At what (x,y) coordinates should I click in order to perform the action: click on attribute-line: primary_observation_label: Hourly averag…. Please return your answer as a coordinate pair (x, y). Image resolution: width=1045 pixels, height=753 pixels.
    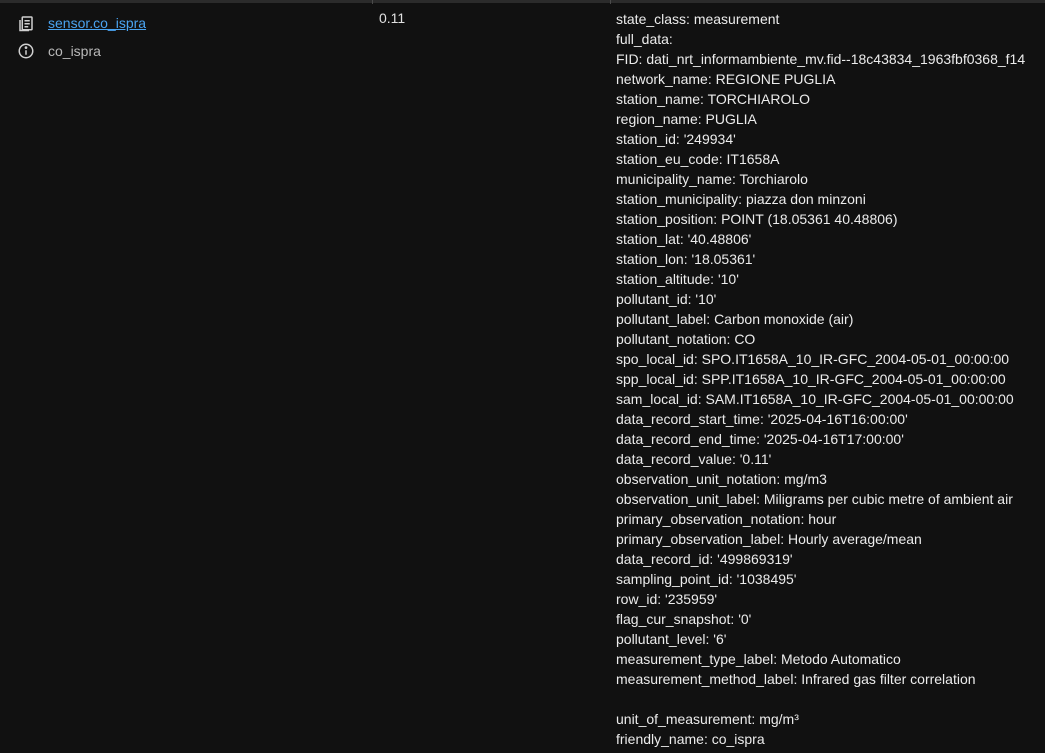
    Looking at the image, I should click on (769, 539).